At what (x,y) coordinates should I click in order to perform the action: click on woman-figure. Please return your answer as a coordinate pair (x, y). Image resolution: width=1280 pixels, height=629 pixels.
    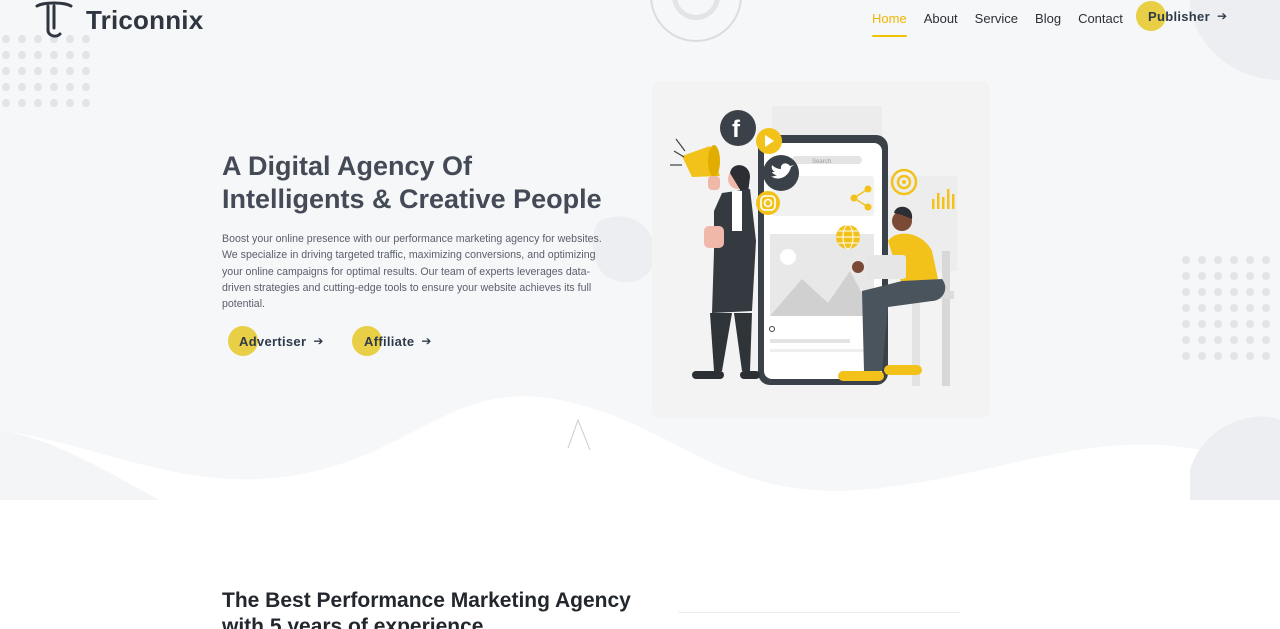
    Looking at the image, I should click on (726, 272).